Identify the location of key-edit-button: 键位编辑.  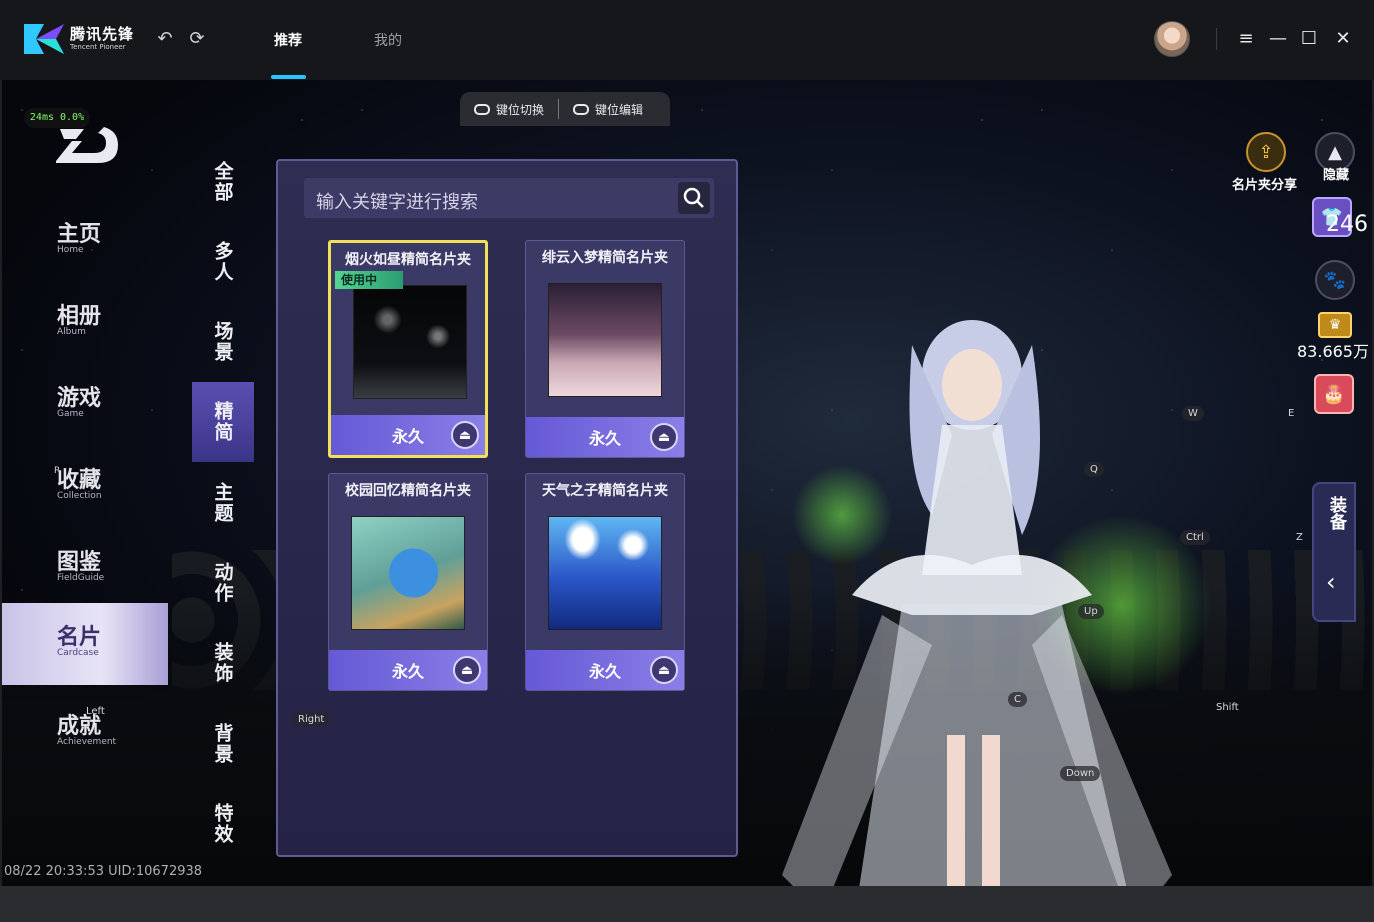
(608, 109).